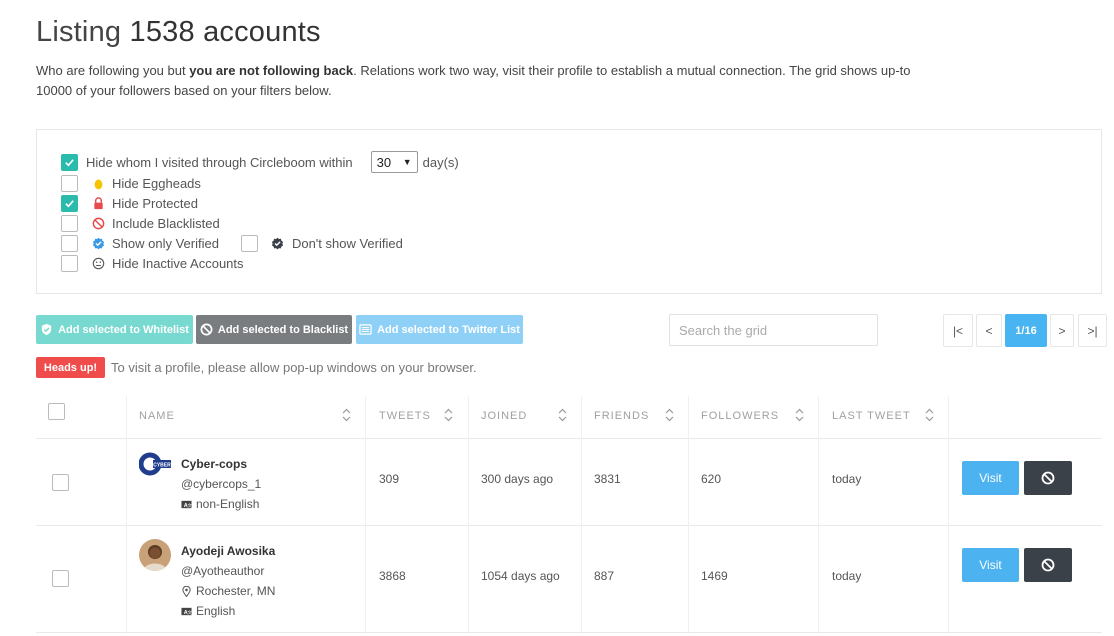 This screenshot has height=636, width=1114. Describe the element at coordinates (389, 479) in the screenshot. I see `cell-tweets: 309` at that location.